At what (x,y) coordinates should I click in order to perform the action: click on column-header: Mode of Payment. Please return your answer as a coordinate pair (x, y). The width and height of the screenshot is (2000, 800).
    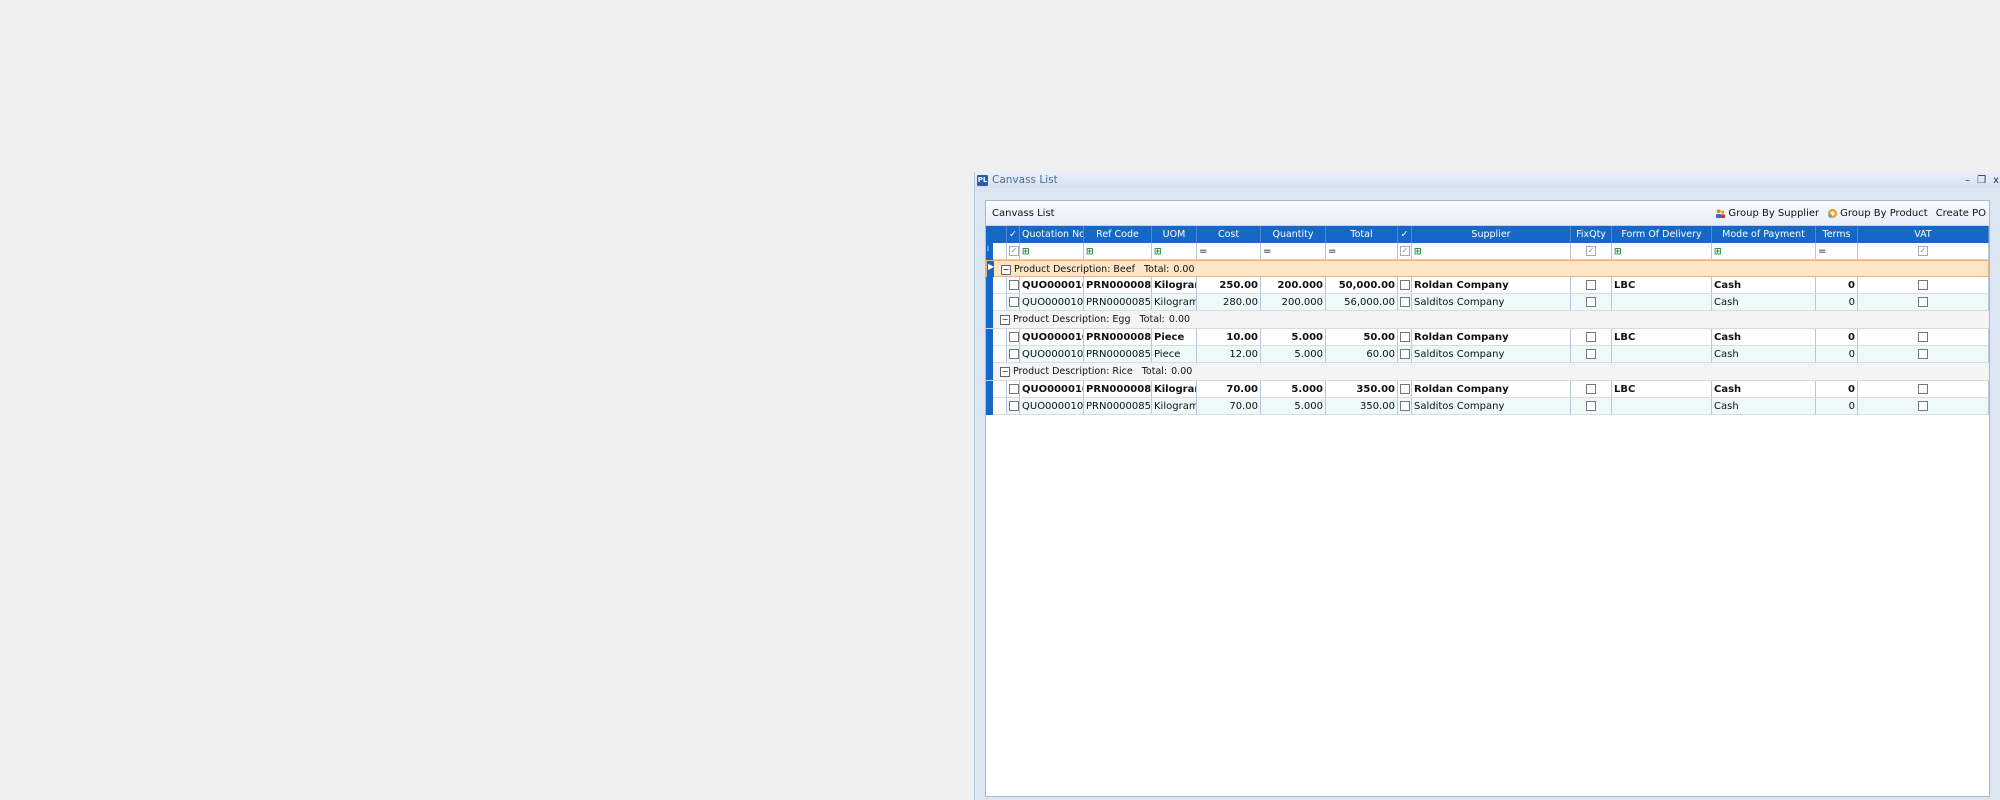
    Looking at the image, I should click on (1764, 234).